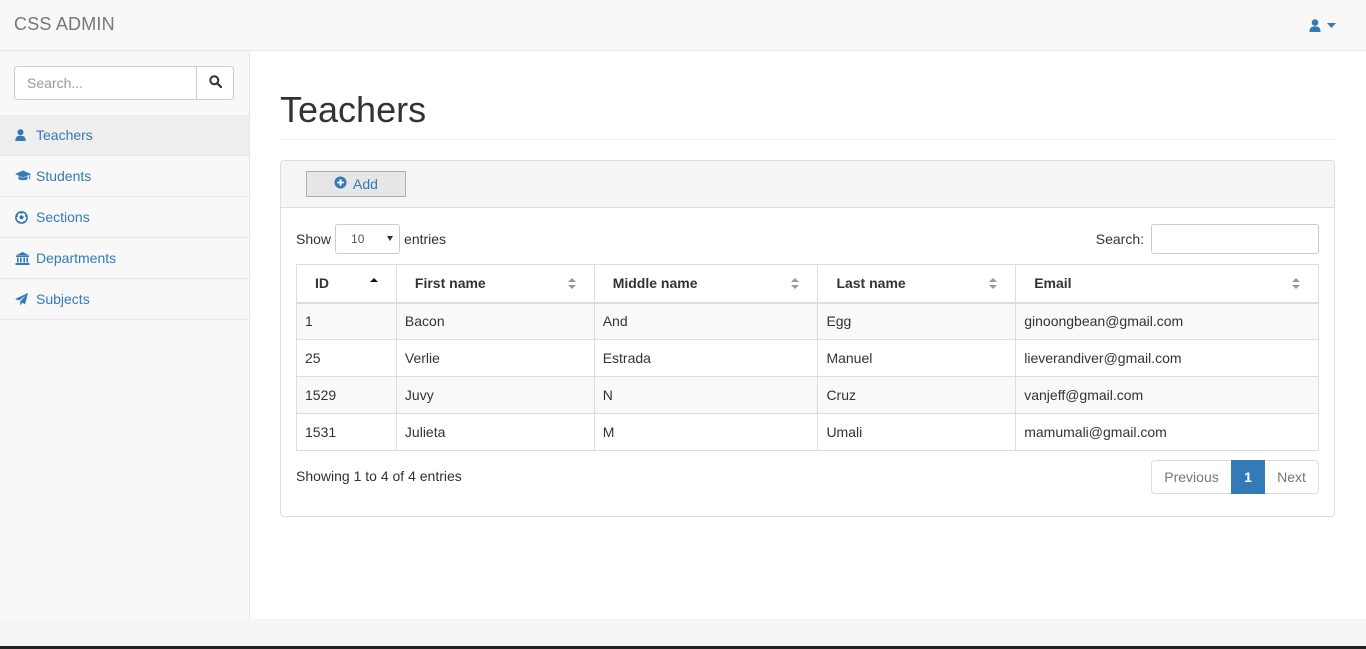 The image size is (1366, 649). What do you see at coordinates (1167, 395) in the screenshot?
I see `cell-email: vanjeff@gmail.com` at bounding box center [1167, 395].